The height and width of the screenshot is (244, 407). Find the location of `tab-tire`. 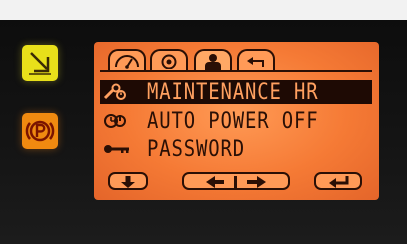

tab-tire is located at coordinates (169, 59).